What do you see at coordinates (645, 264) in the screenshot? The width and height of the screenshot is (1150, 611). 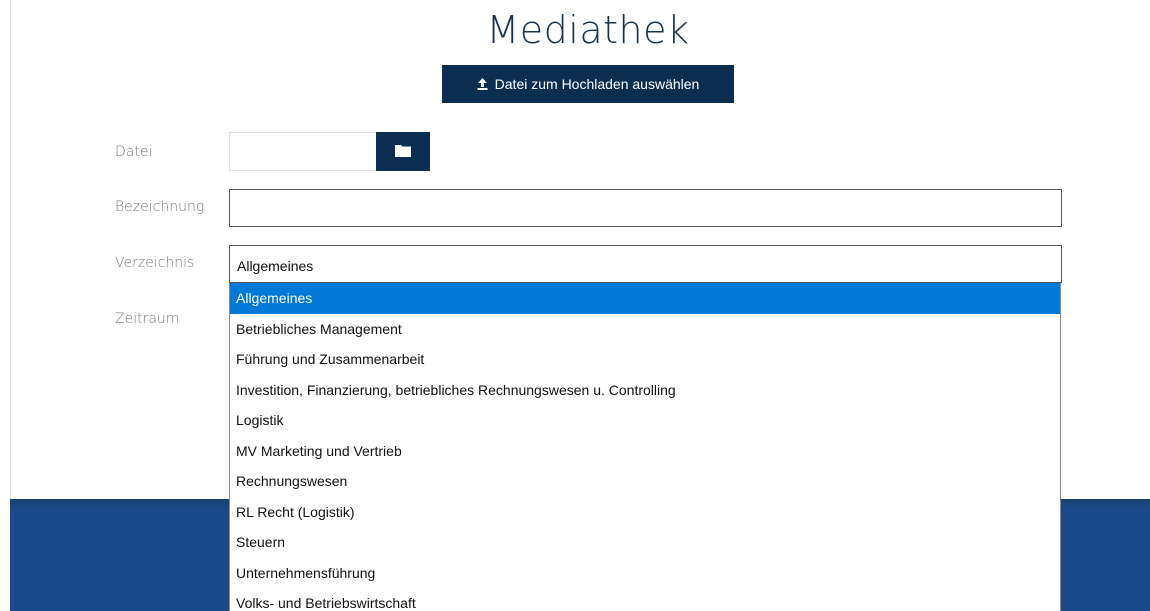 I see `directory-select: Allgemeines` at bounding box center [645, 264].